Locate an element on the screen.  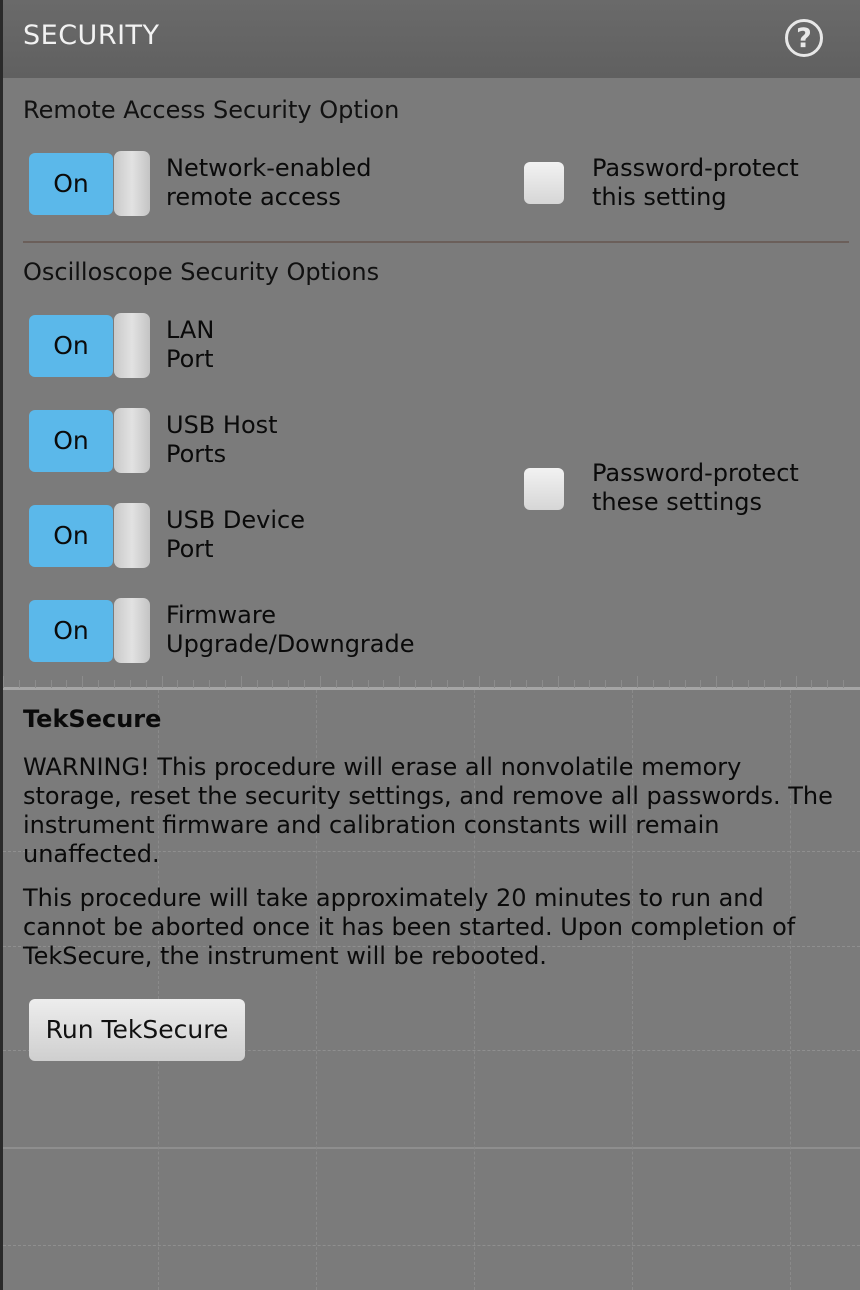
graticule-ruler is located at coordinates (431, 683).